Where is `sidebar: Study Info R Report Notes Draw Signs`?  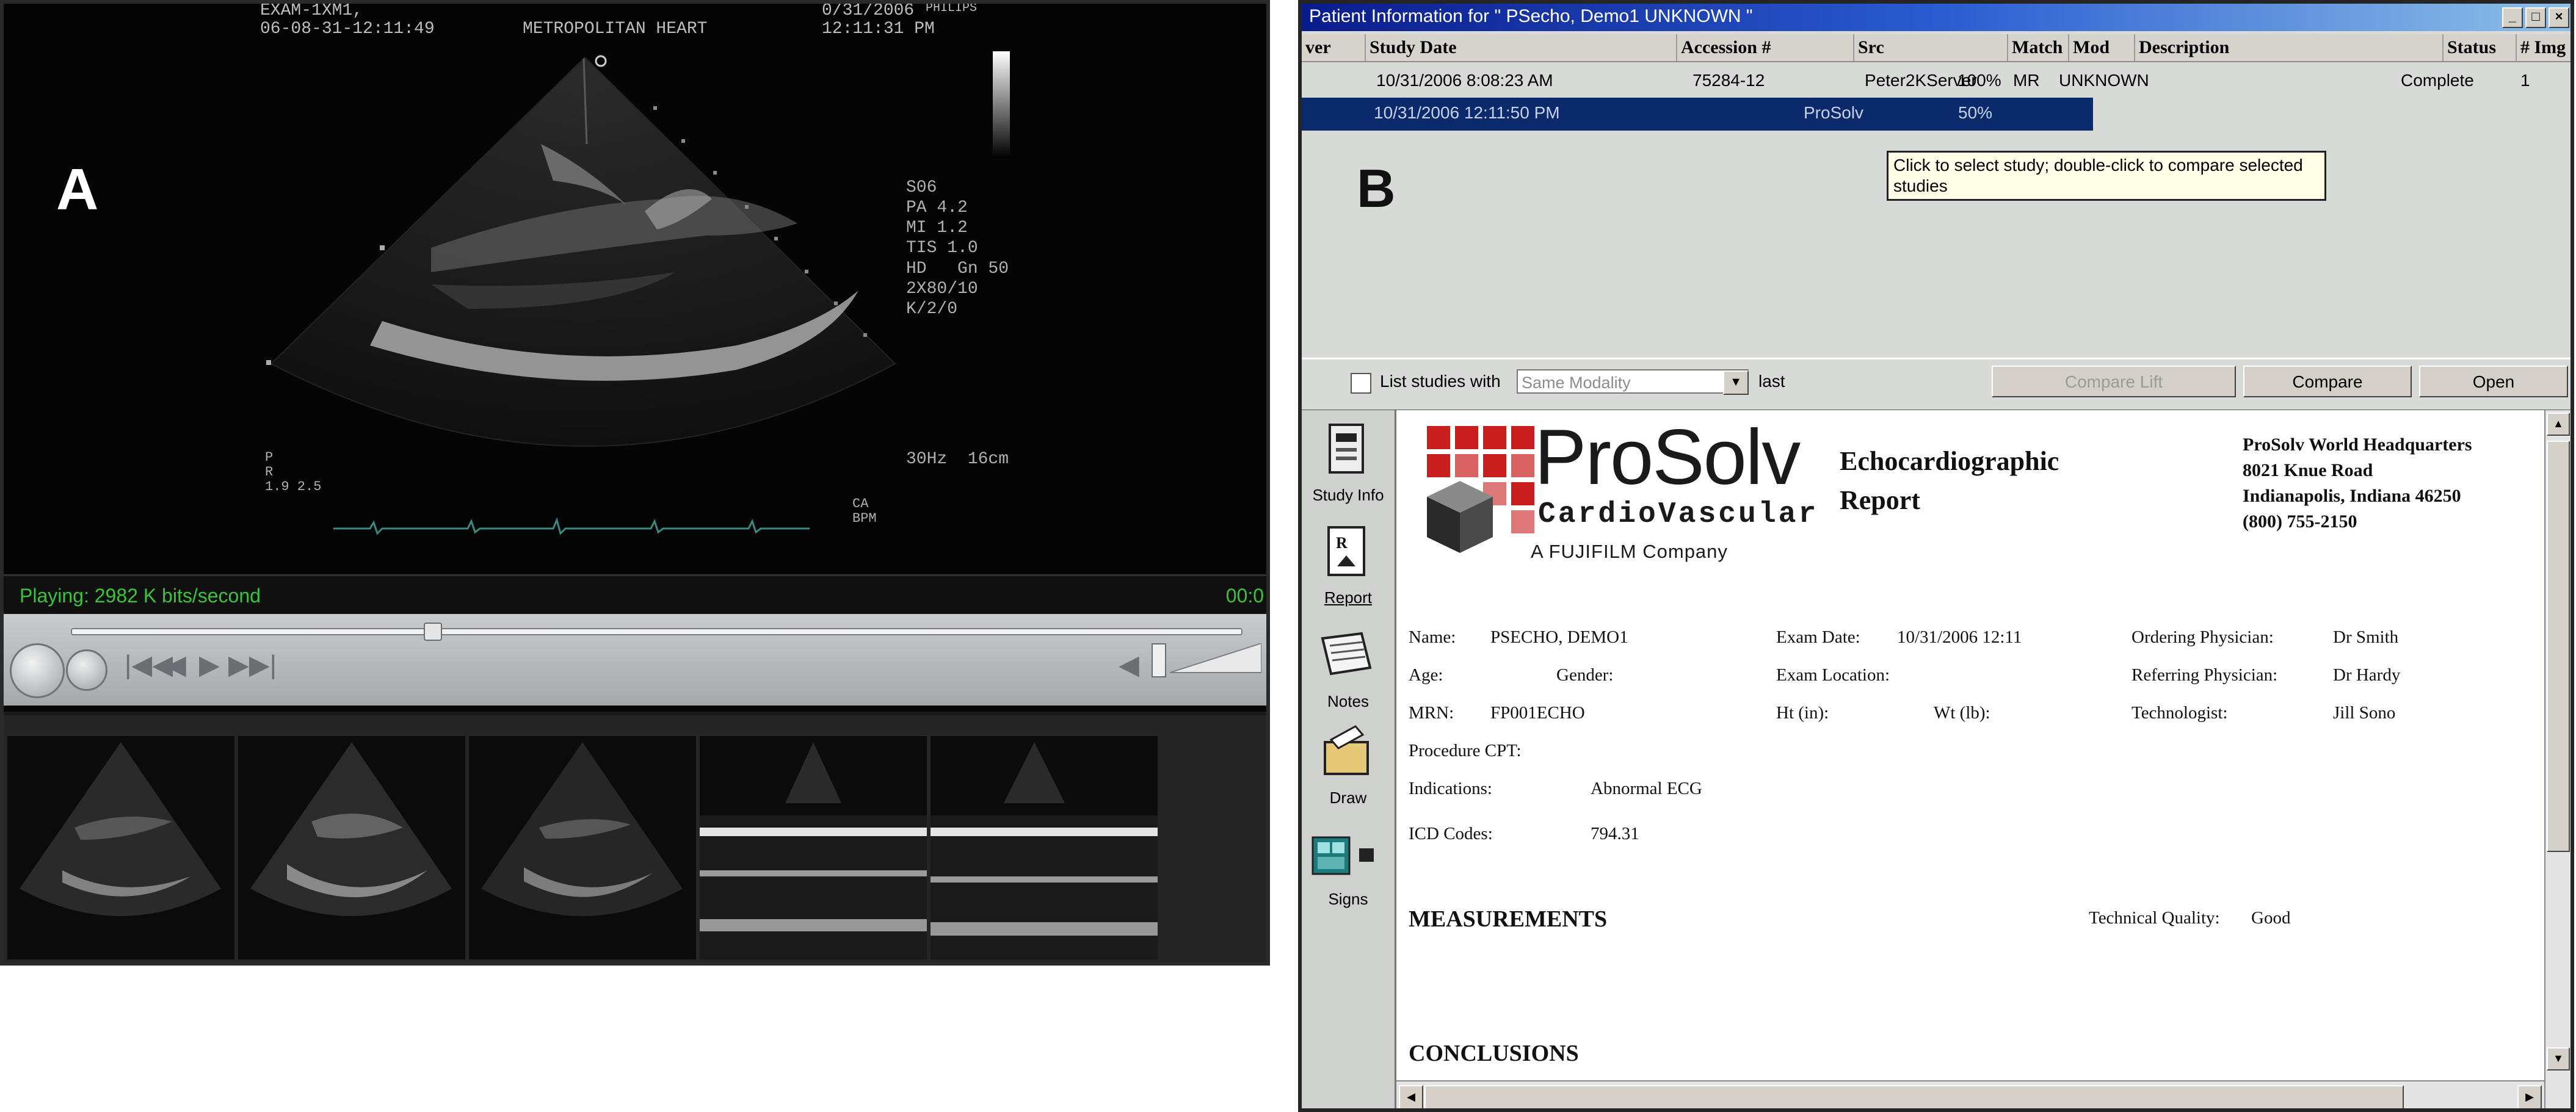 sidebar: Study Info R Report Notes Draw Signs is located at coordinates (1349, 759).